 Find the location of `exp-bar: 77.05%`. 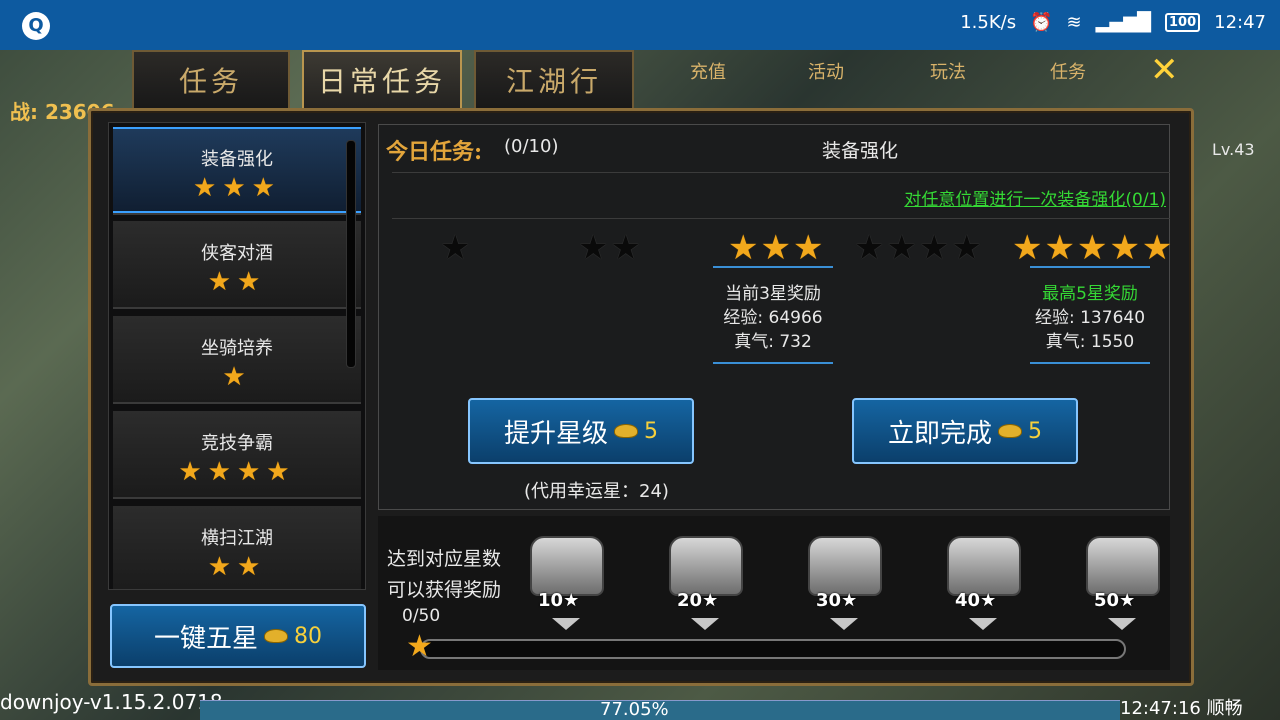

exp-bar: 77.05% is located at coordinates (660, 709).